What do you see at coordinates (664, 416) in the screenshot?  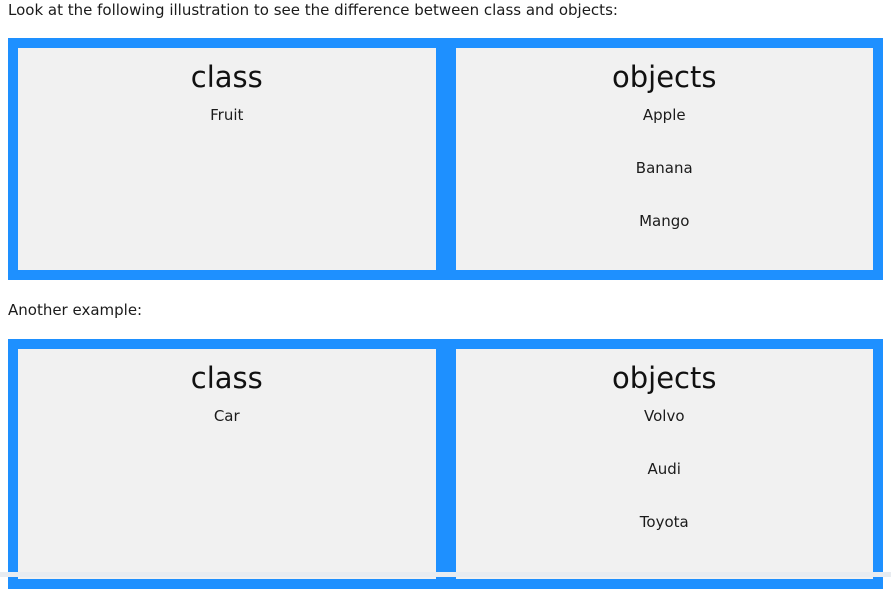 I see `object-item: Volvo` at bounding box center [664, 416].